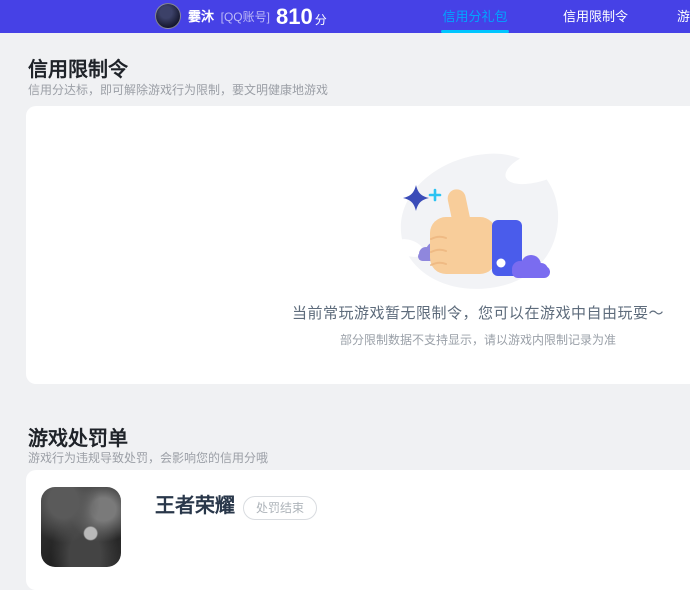 The image size is (690, 590). Describe the element at coordinates (477, 340) in the screenshot. I see `empty-state-note: 部分限制数据不支持显示，请以游戏内限制记录为准` at that location.